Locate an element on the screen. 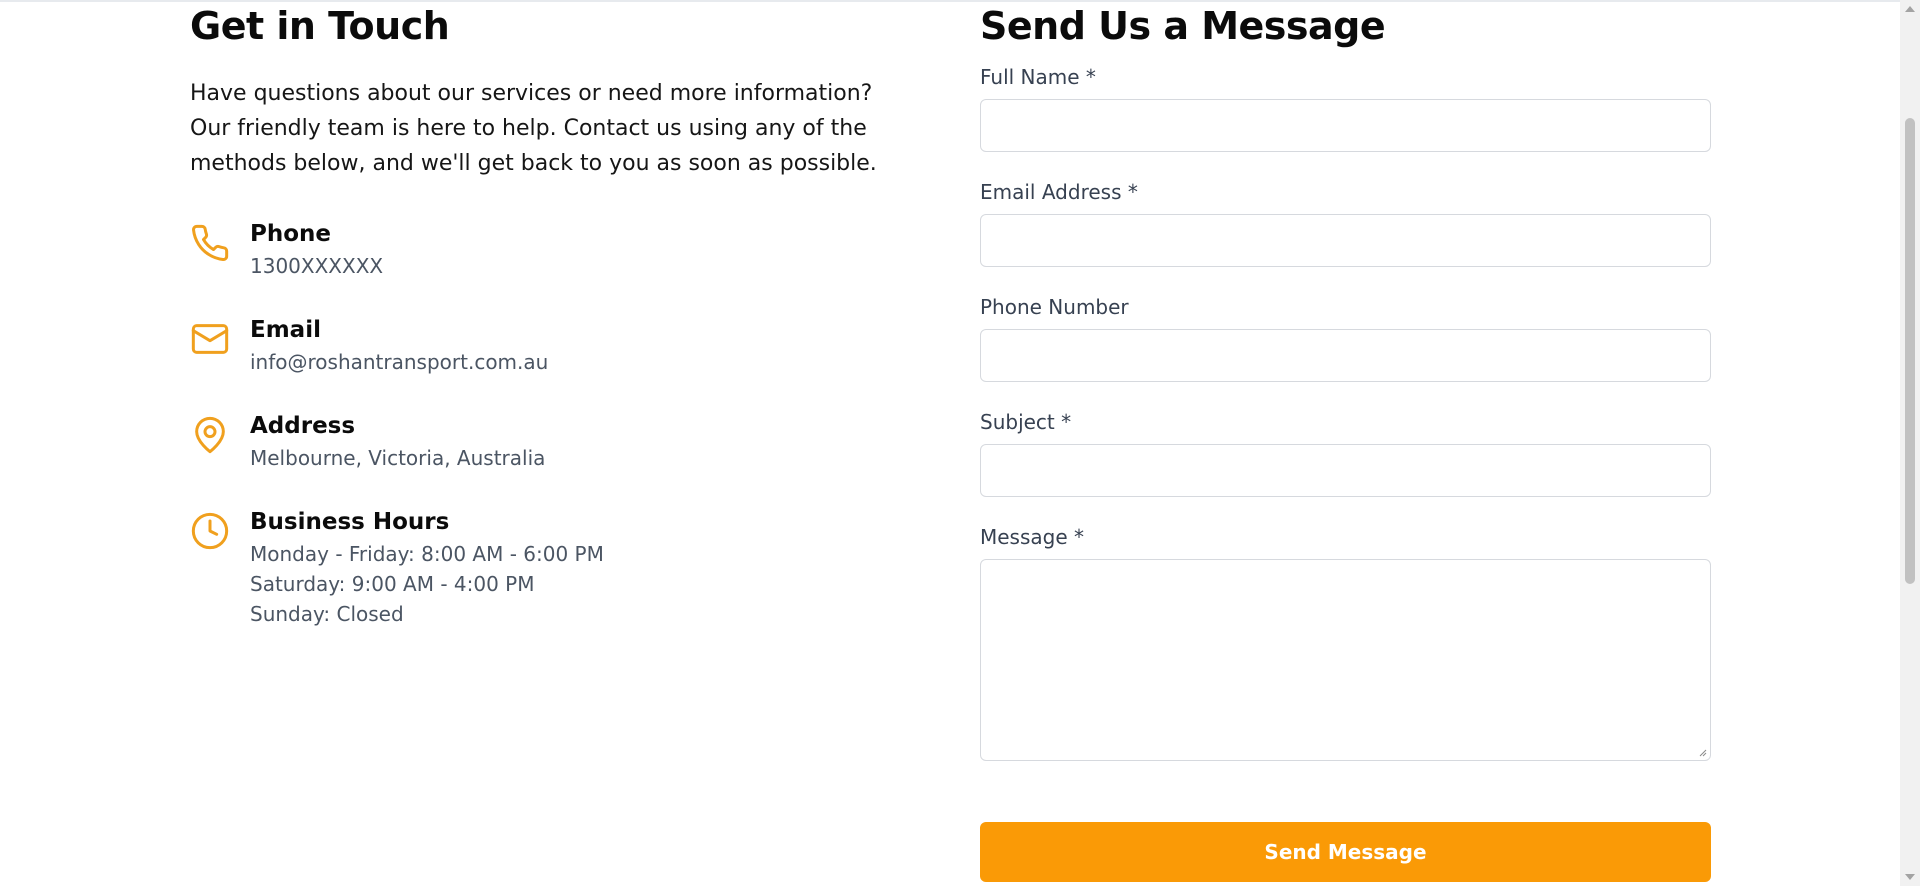 The height and width of the screenshot is (886, 1920). contact-phone-value: 1300XXXXXX is located at coordinates (316, 266).